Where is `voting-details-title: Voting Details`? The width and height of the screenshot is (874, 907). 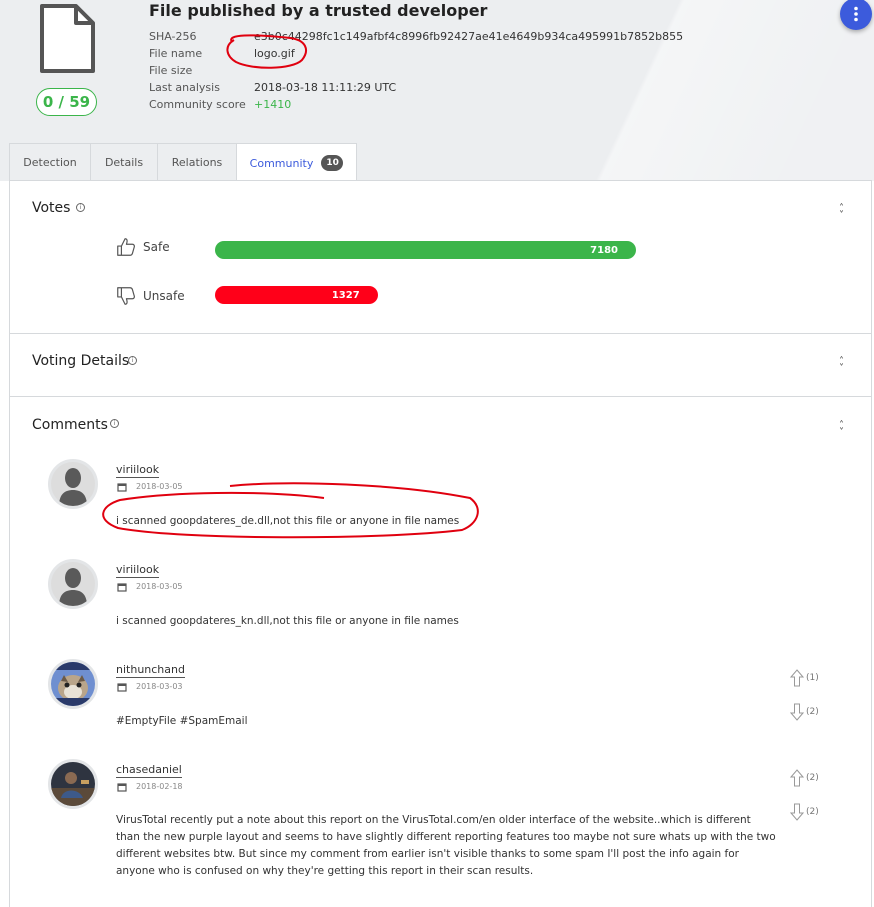 voting-details-title: Voting Details is located at coordinates (81, 361).